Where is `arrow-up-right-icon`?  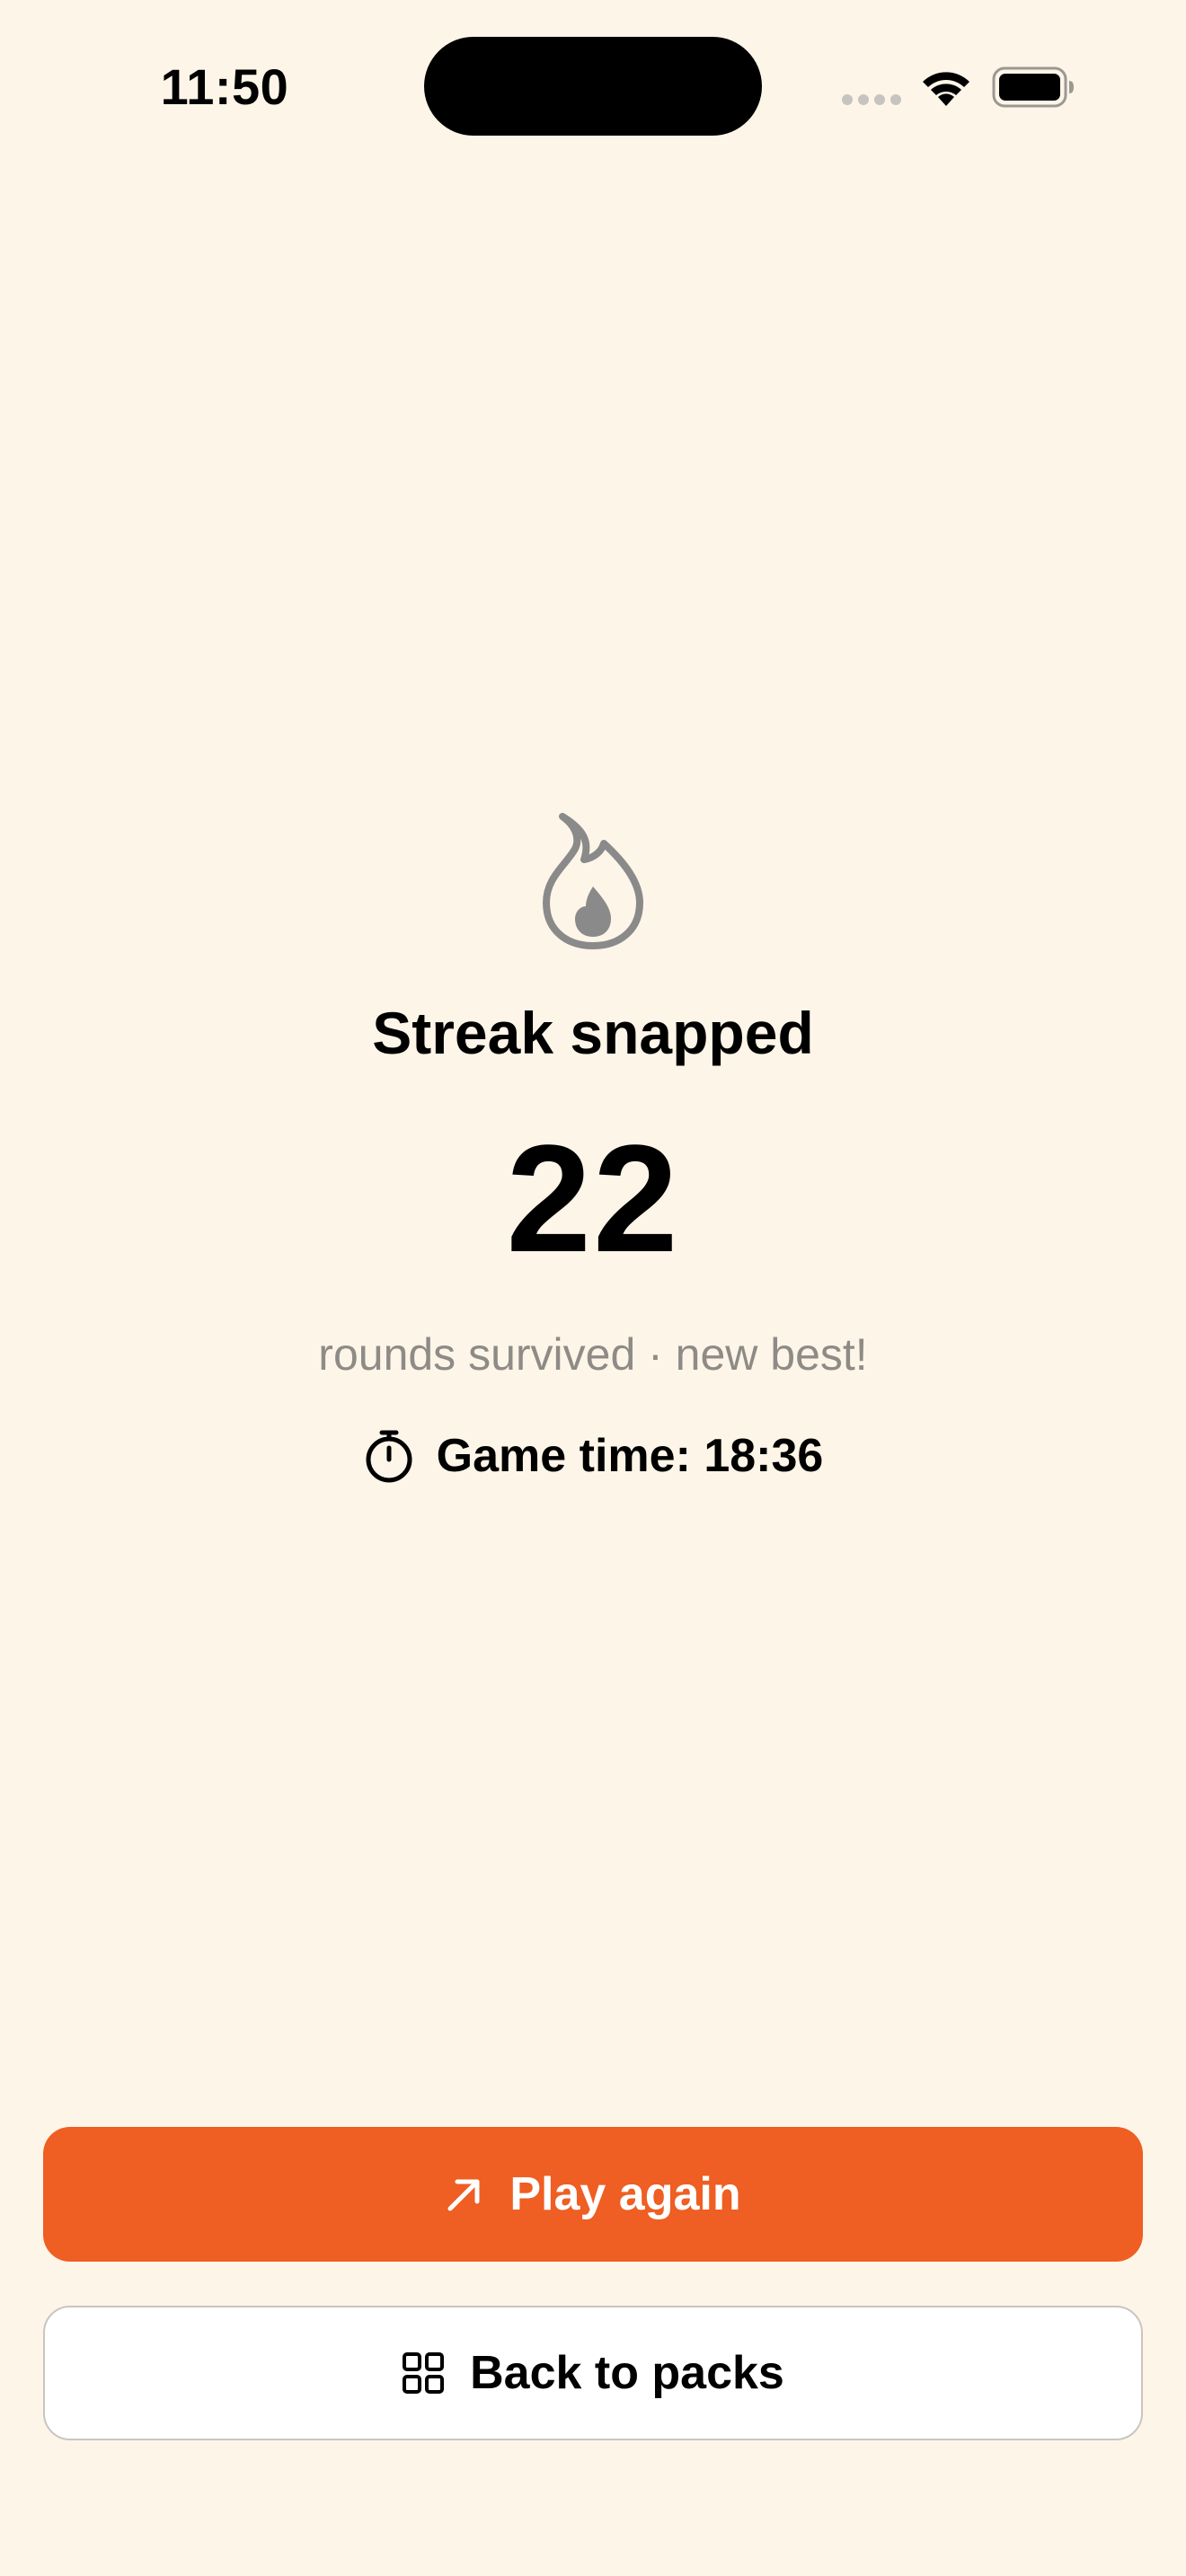
arrow-up-right-icon is located at coordinates (464, 2194).